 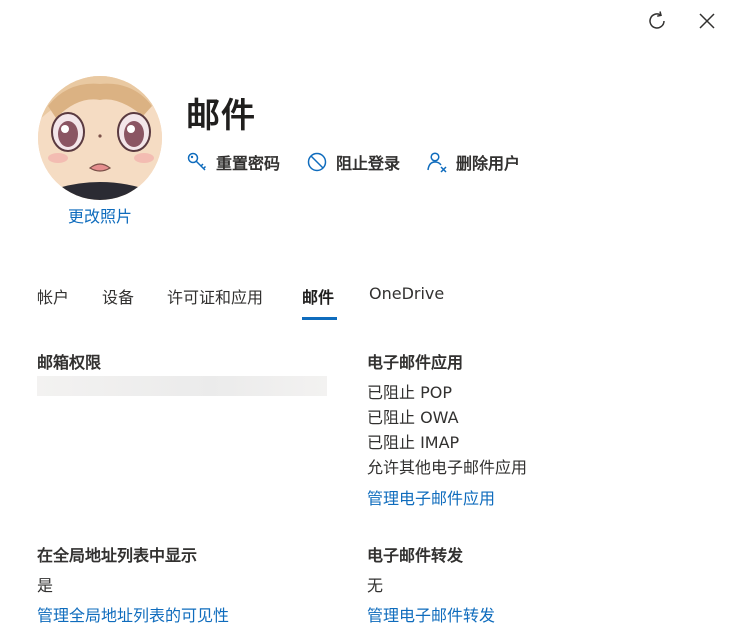 What do you see at coordinates (431, 497) in the screenshot?
I see `manage-email-apps-link: 管理电子邮件应用` at bounding box center [431, 497].